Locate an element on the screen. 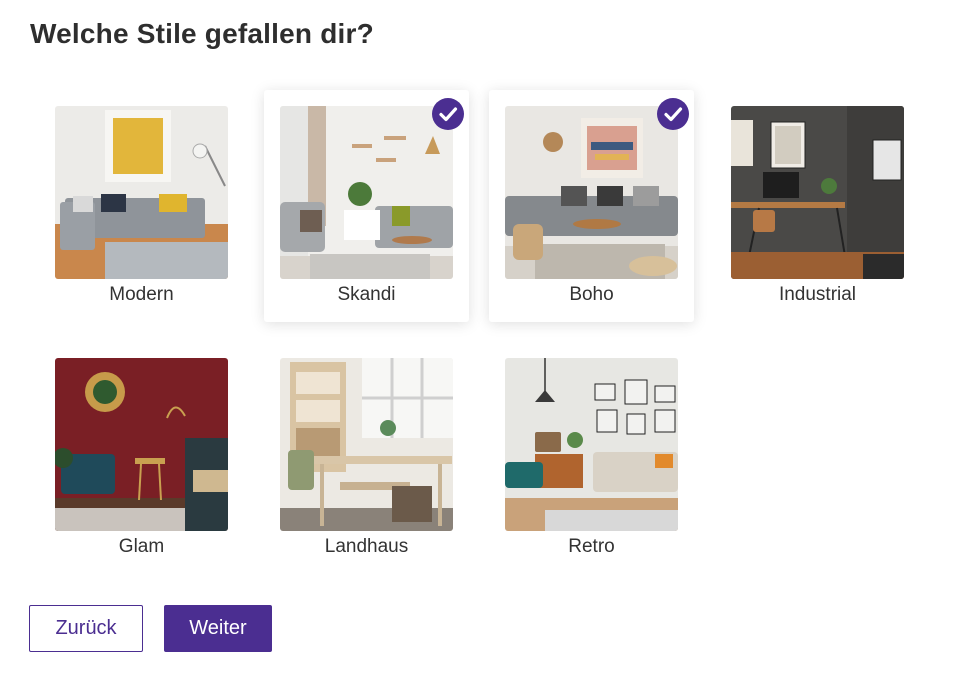 The image size is (953, 682). style-label-skandi: Skandi is located at coordinates (366, 294).